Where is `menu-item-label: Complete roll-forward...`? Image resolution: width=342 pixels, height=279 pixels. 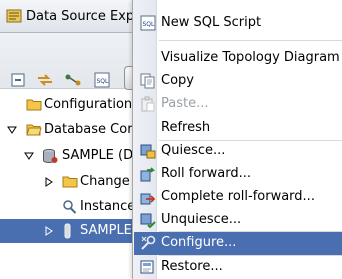
menu-item-label: Complete roll-forward... is located at coordinates (238, 196).